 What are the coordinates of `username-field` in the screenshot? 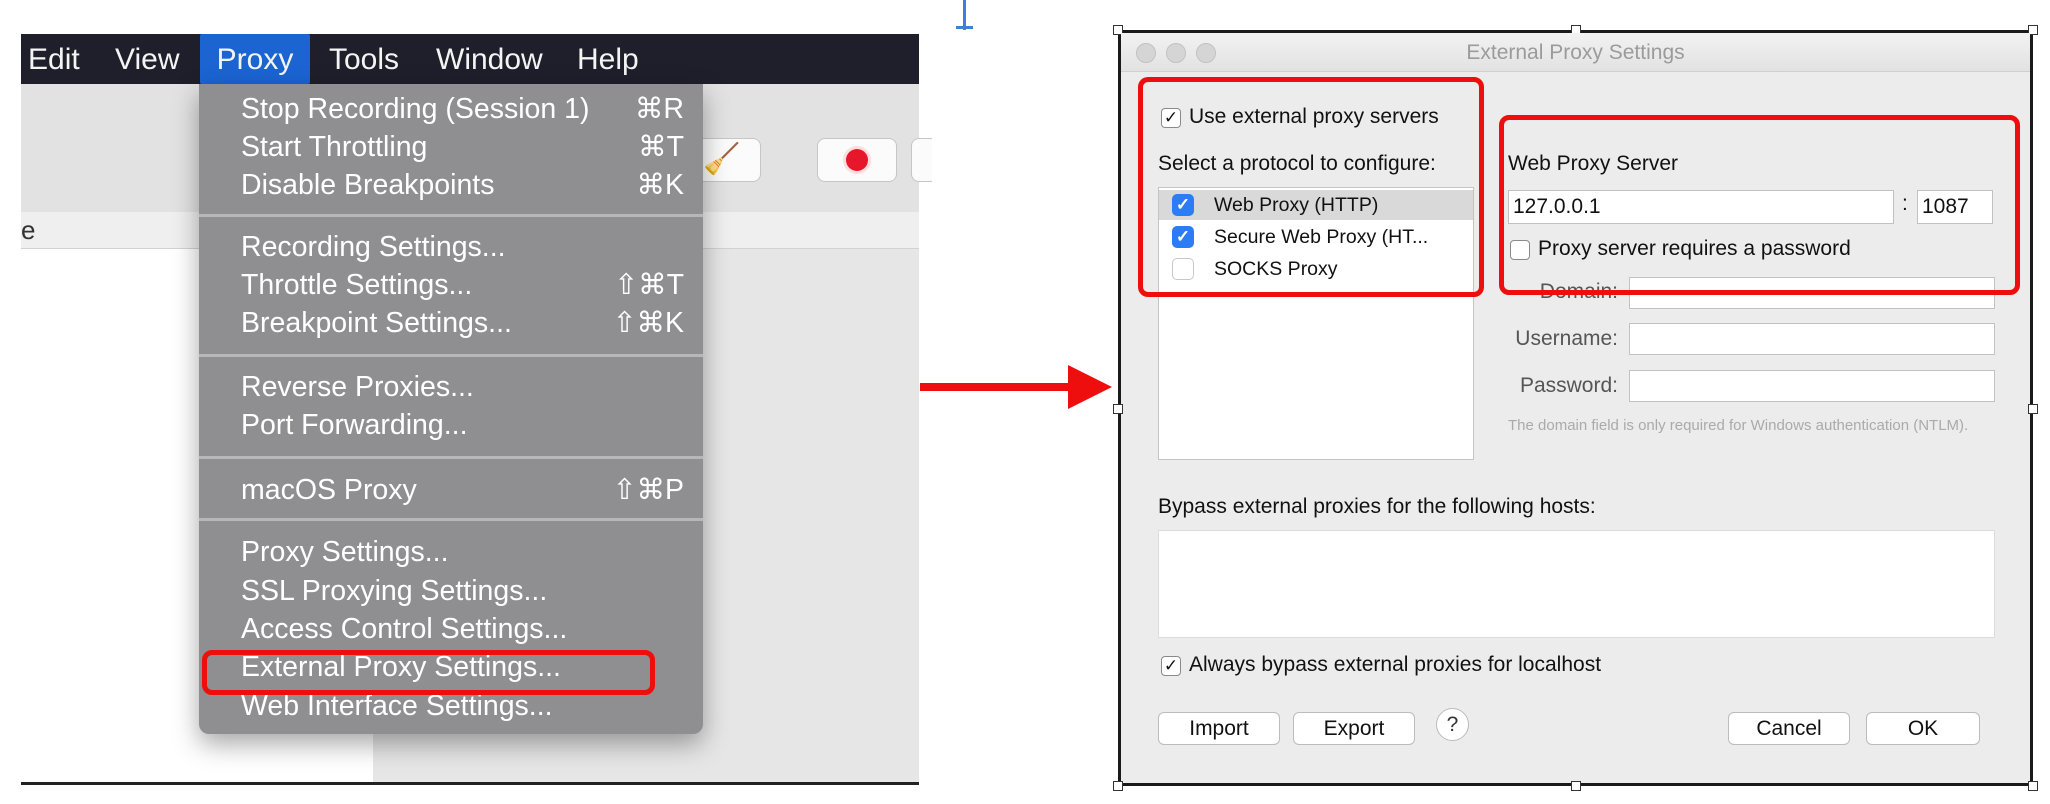 It's located at (1812, 339).